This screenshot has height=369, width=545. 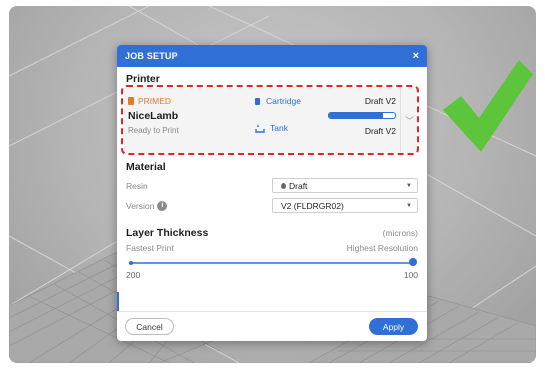 I want to click on resin-select-value-wrap: Draft, so click(x=294, y=186).